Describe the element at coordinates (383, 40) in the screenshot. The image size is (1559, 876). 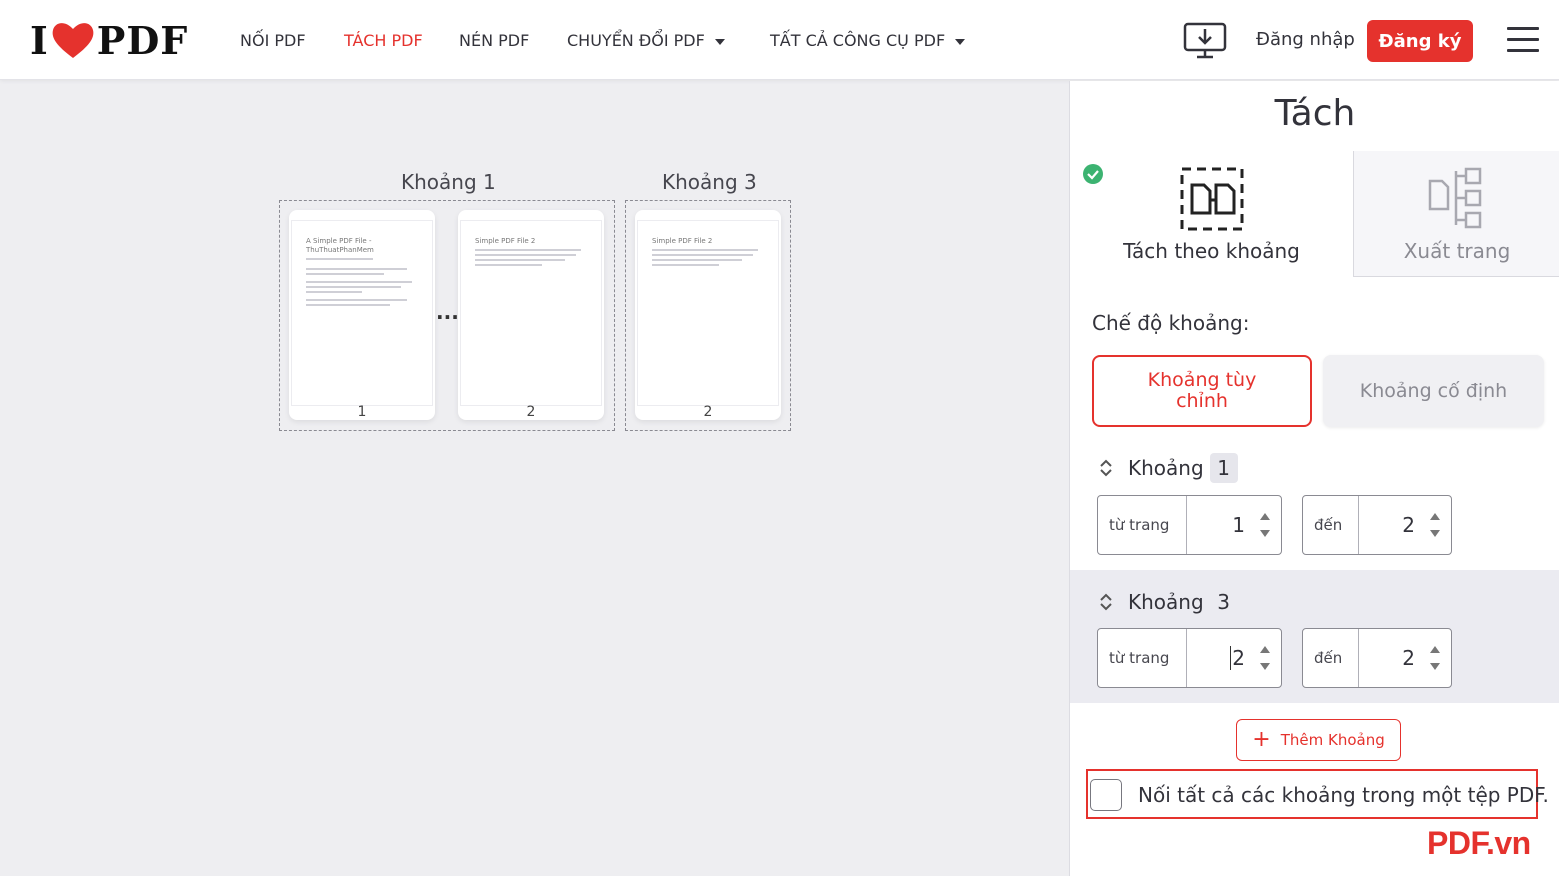
I see `nav-split-pdf: TÁCH PDF` at that location.